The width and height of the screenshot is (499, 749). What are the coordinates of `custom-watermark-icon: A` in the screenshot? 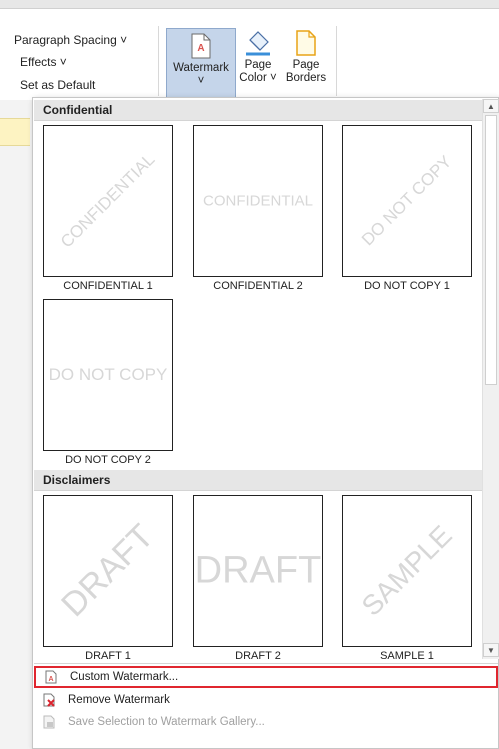 It's located at (51, 677).